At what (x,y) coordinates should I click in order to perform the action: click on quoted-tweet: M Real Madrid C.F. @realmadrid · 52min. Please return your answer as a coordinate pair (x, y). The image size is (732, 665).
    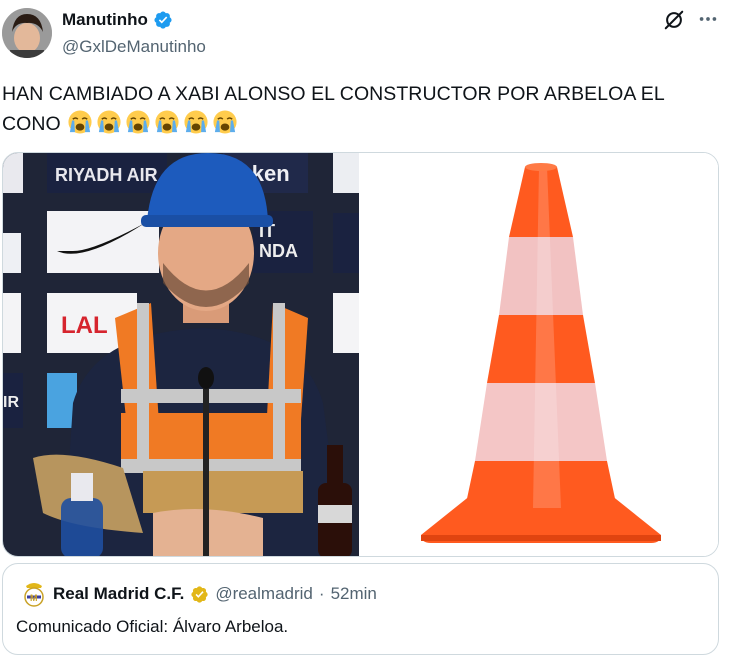
    Looking at the image, I should click on (360, 609).